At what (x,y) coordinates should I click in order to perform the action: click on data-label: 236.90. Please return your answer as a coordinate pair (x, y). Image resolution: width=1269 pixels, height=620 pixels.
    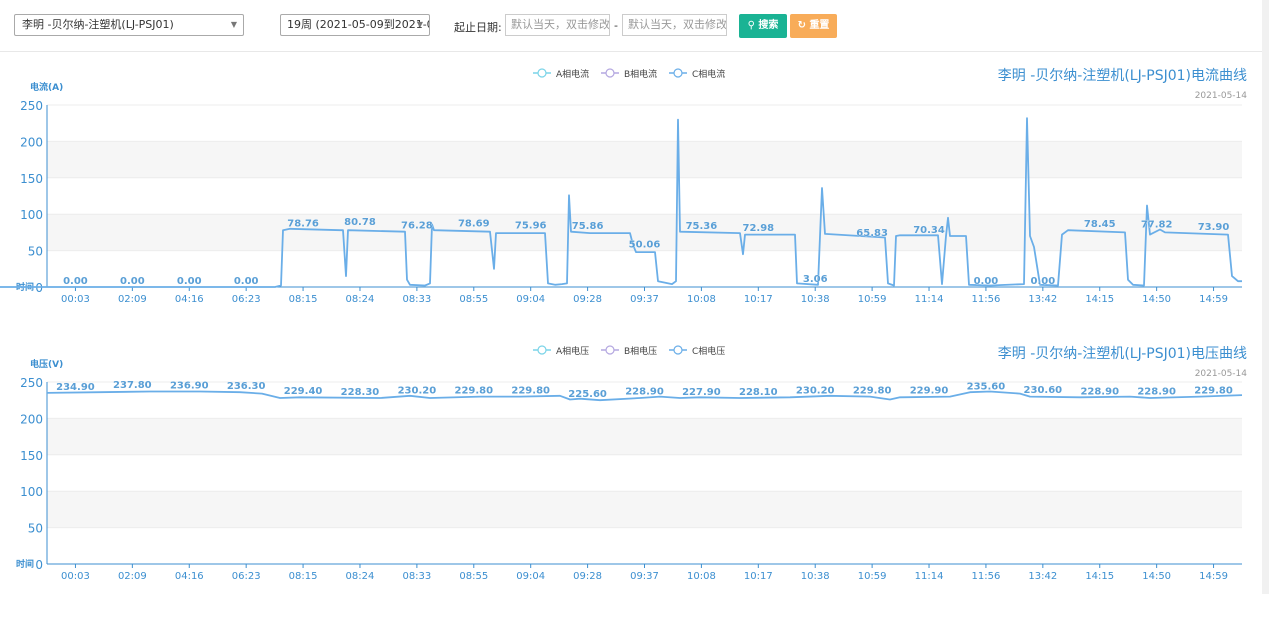
    Looking at the image, I should click on (189, 386).